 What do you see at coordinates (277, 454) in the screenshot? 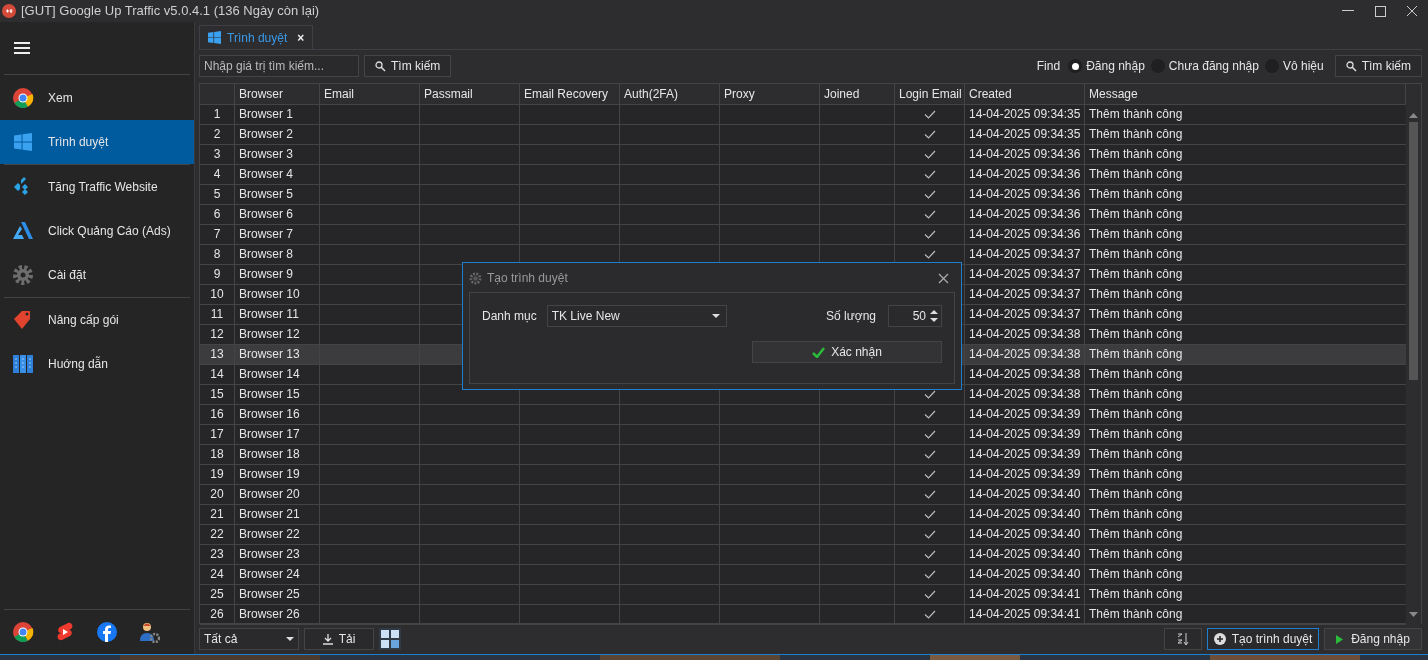
I see `table-cell: Browser 18` at bounding box center [277, 454].